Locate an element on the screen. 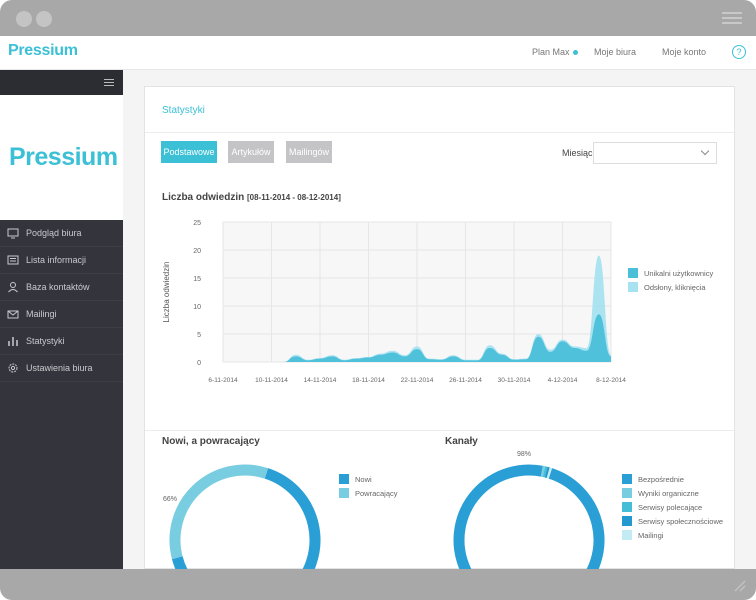  legend-label: Mailingi is located at coordinates (651, 535).